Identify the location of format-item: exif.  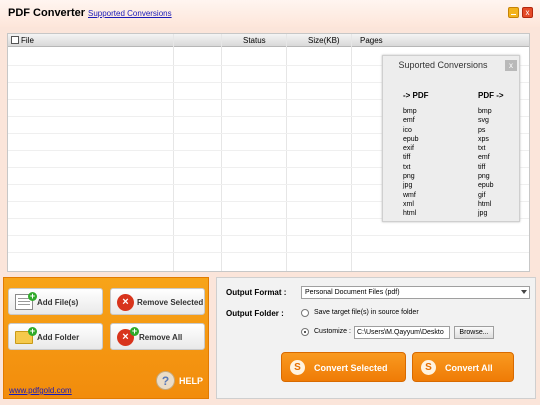
(408, 149).